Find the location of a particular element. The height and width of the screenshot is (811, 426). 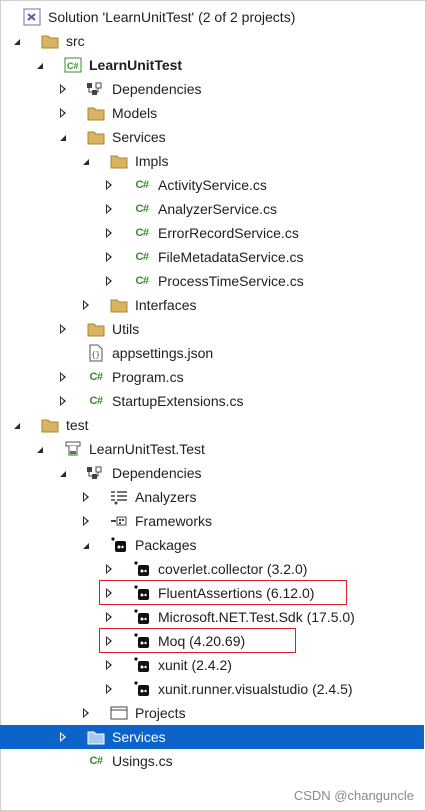

tree-item-test: test is located at coordinates (212, 425).